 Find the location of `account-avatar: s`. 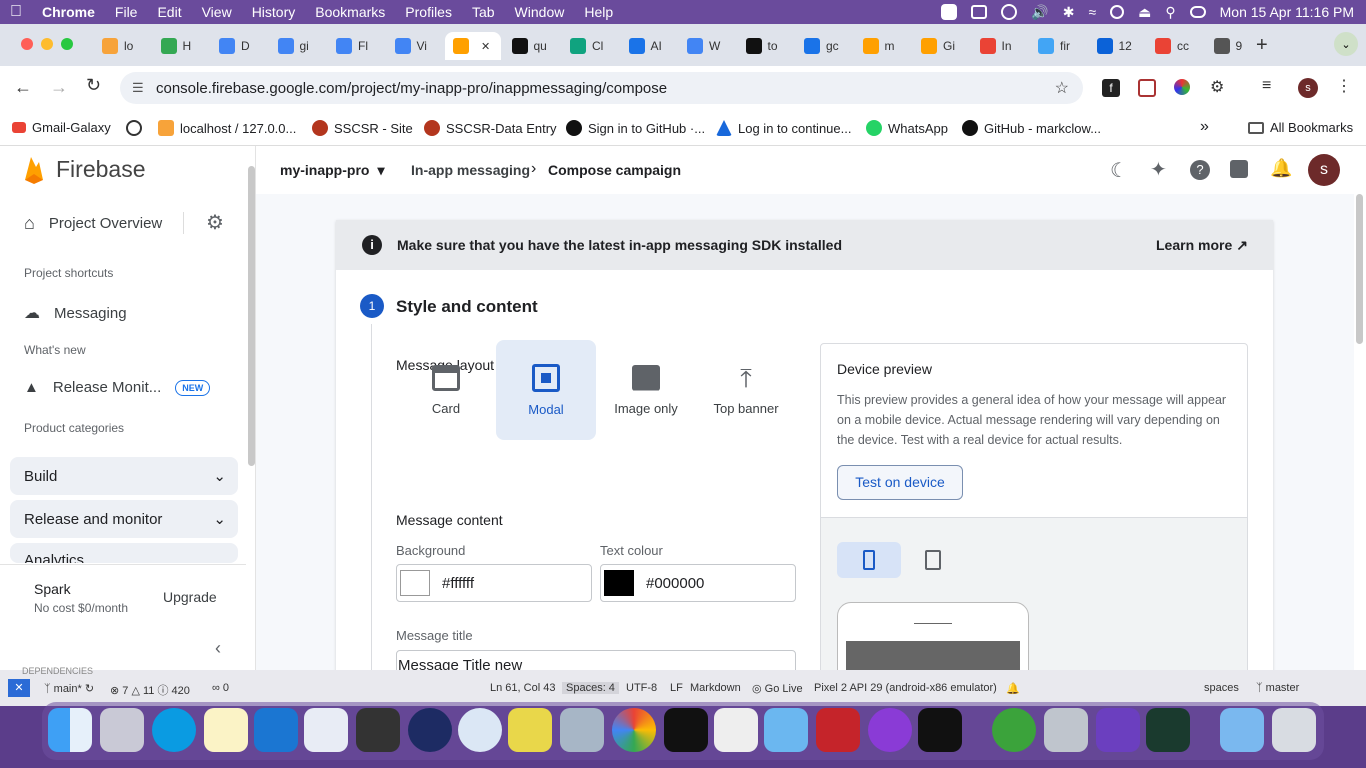

account-avatar: s is located at coordinates (1324, 170).